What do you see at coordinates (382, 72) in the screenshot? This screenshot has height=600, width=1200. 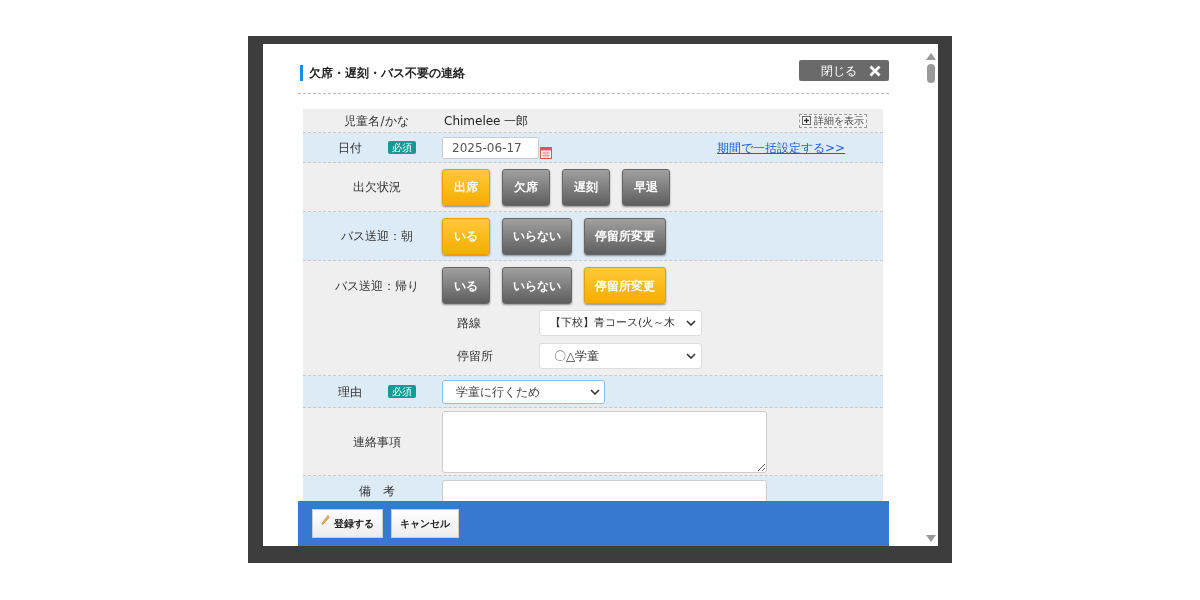 I see `dialog-title: 欠席・遅刻・バス不要の連絡` at bounding box center [382, 72].